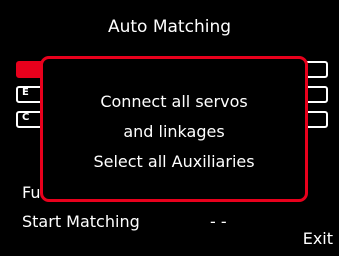  What do you see at coordinates (31, 192) in the screenshot?
I see `row-function-label: Fu` at bounding box center [31, 192].